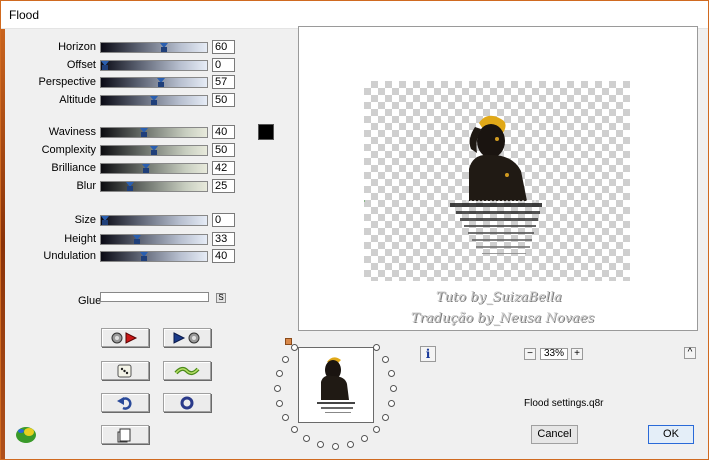 The height and width of the screenshot is (460, 709). What do you see at coordinates (223, 186) in the screenshot?
I see `blur-input: 25` at bounding box center [223, 186].